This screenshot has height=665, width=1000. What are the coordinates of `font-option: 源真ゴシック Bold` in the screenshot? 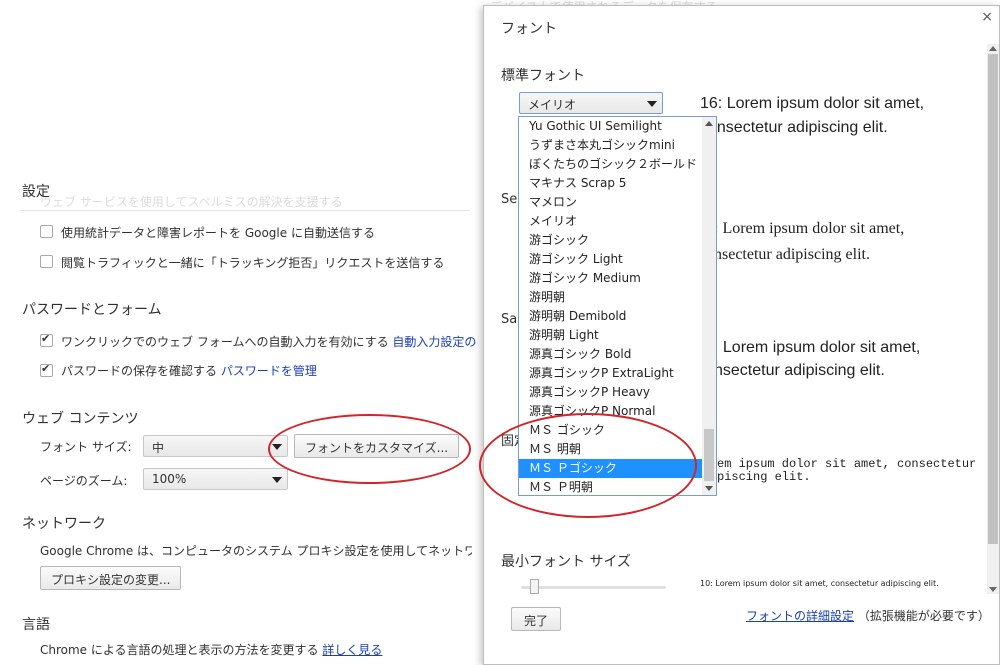 It's located at (617, 354).